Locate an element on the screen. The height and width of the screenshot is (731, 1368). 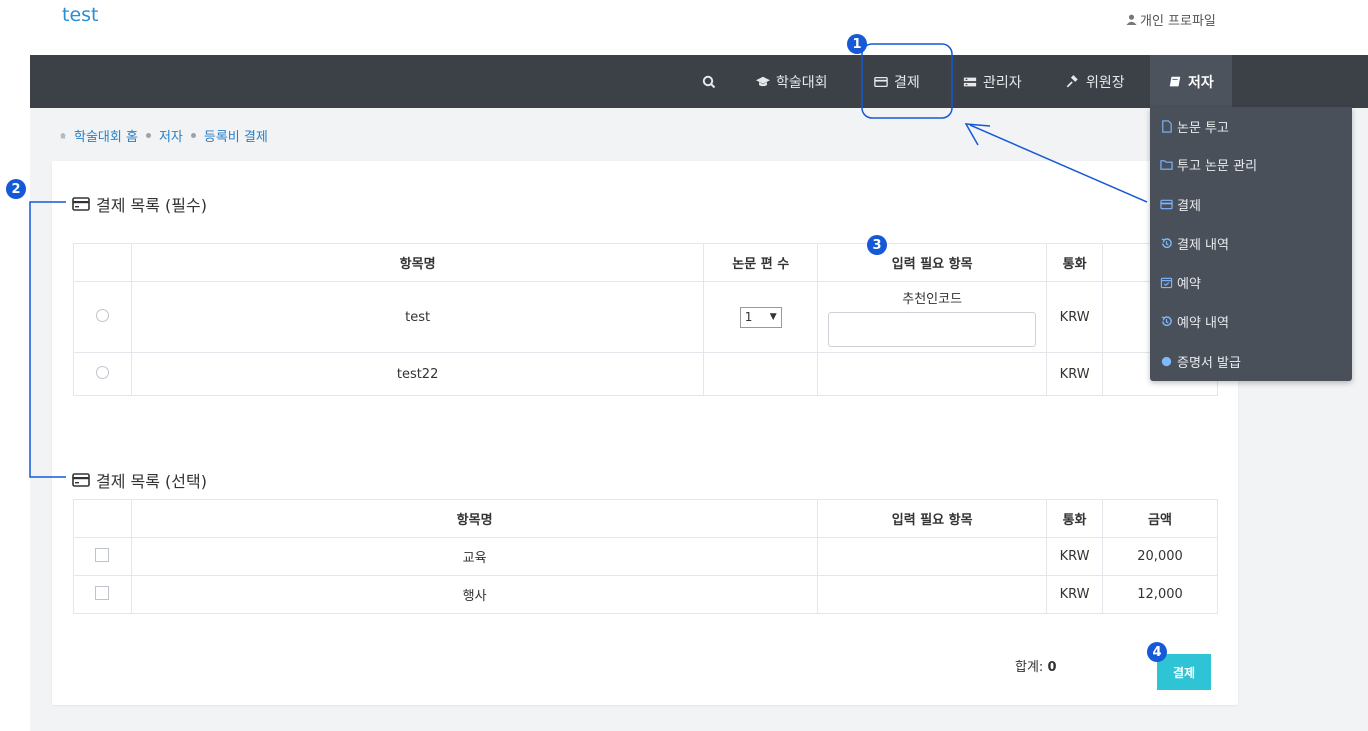
dropdown-item-payment: 결제 is located at coordinates (1180, 204).